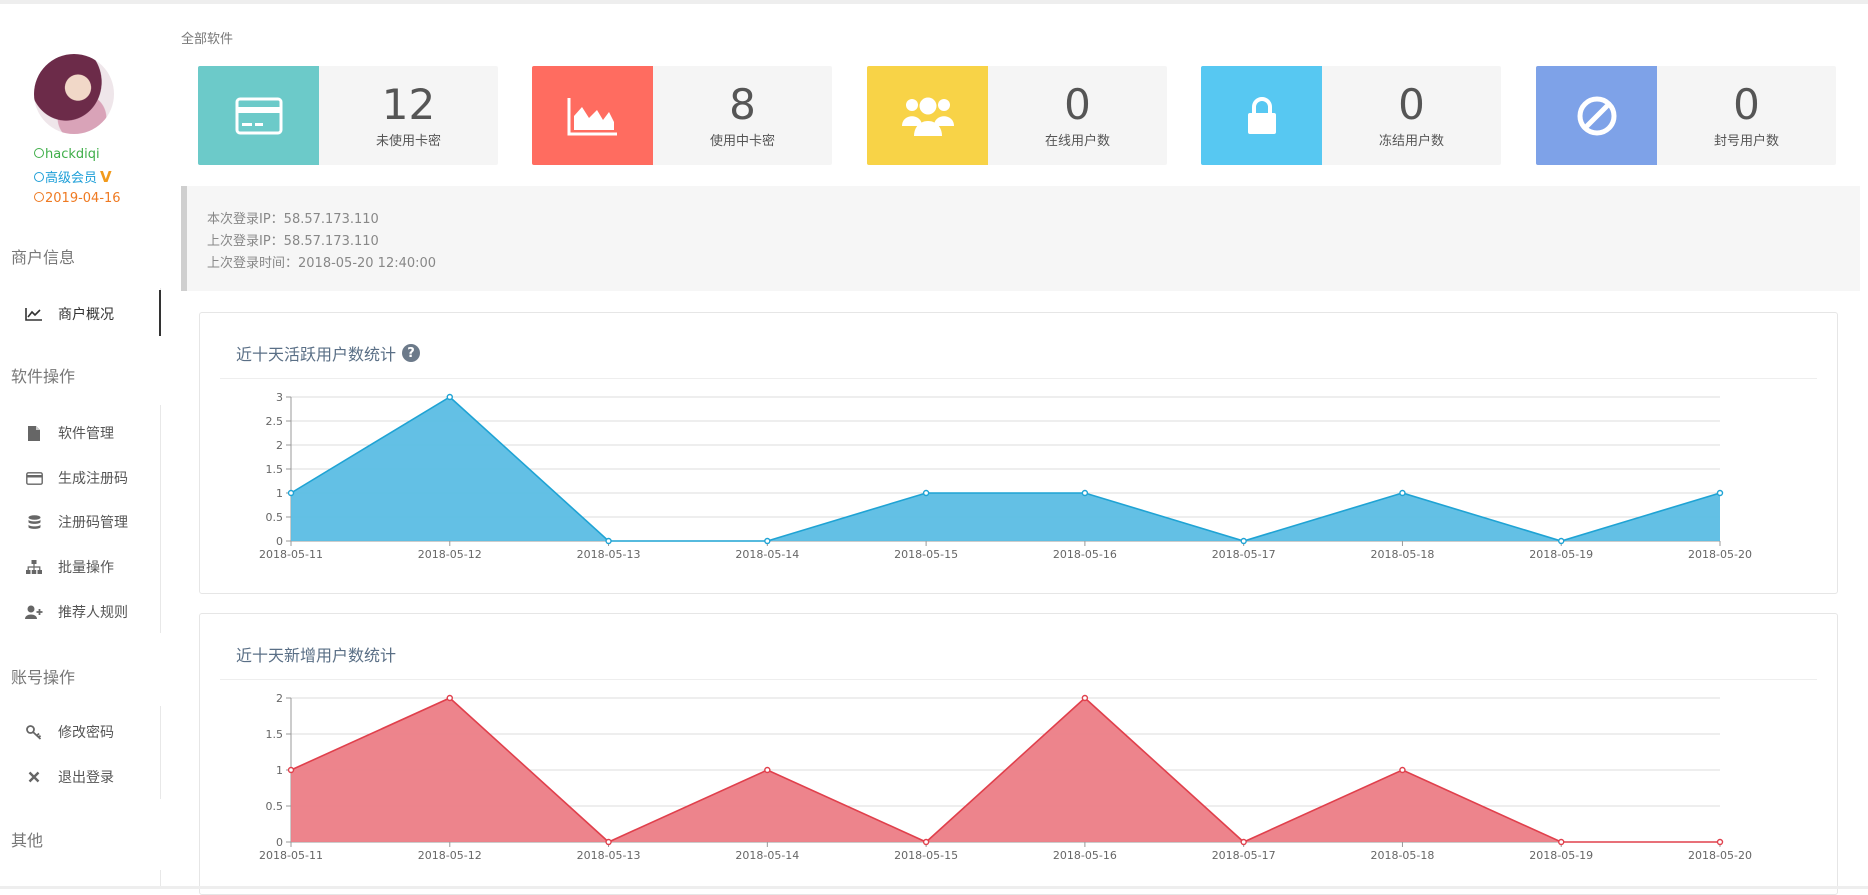  I want to click on sidebar-item-software-manage: 软件管理, so click(69, 433).